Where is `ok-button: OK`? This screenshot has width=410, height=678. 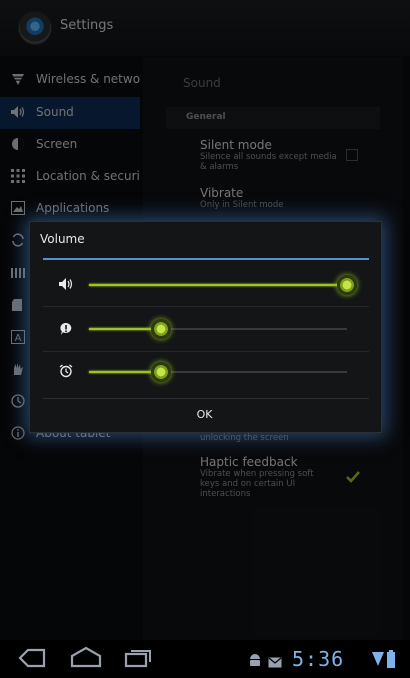 ok-button: OK is located at coordinates (204, 415).